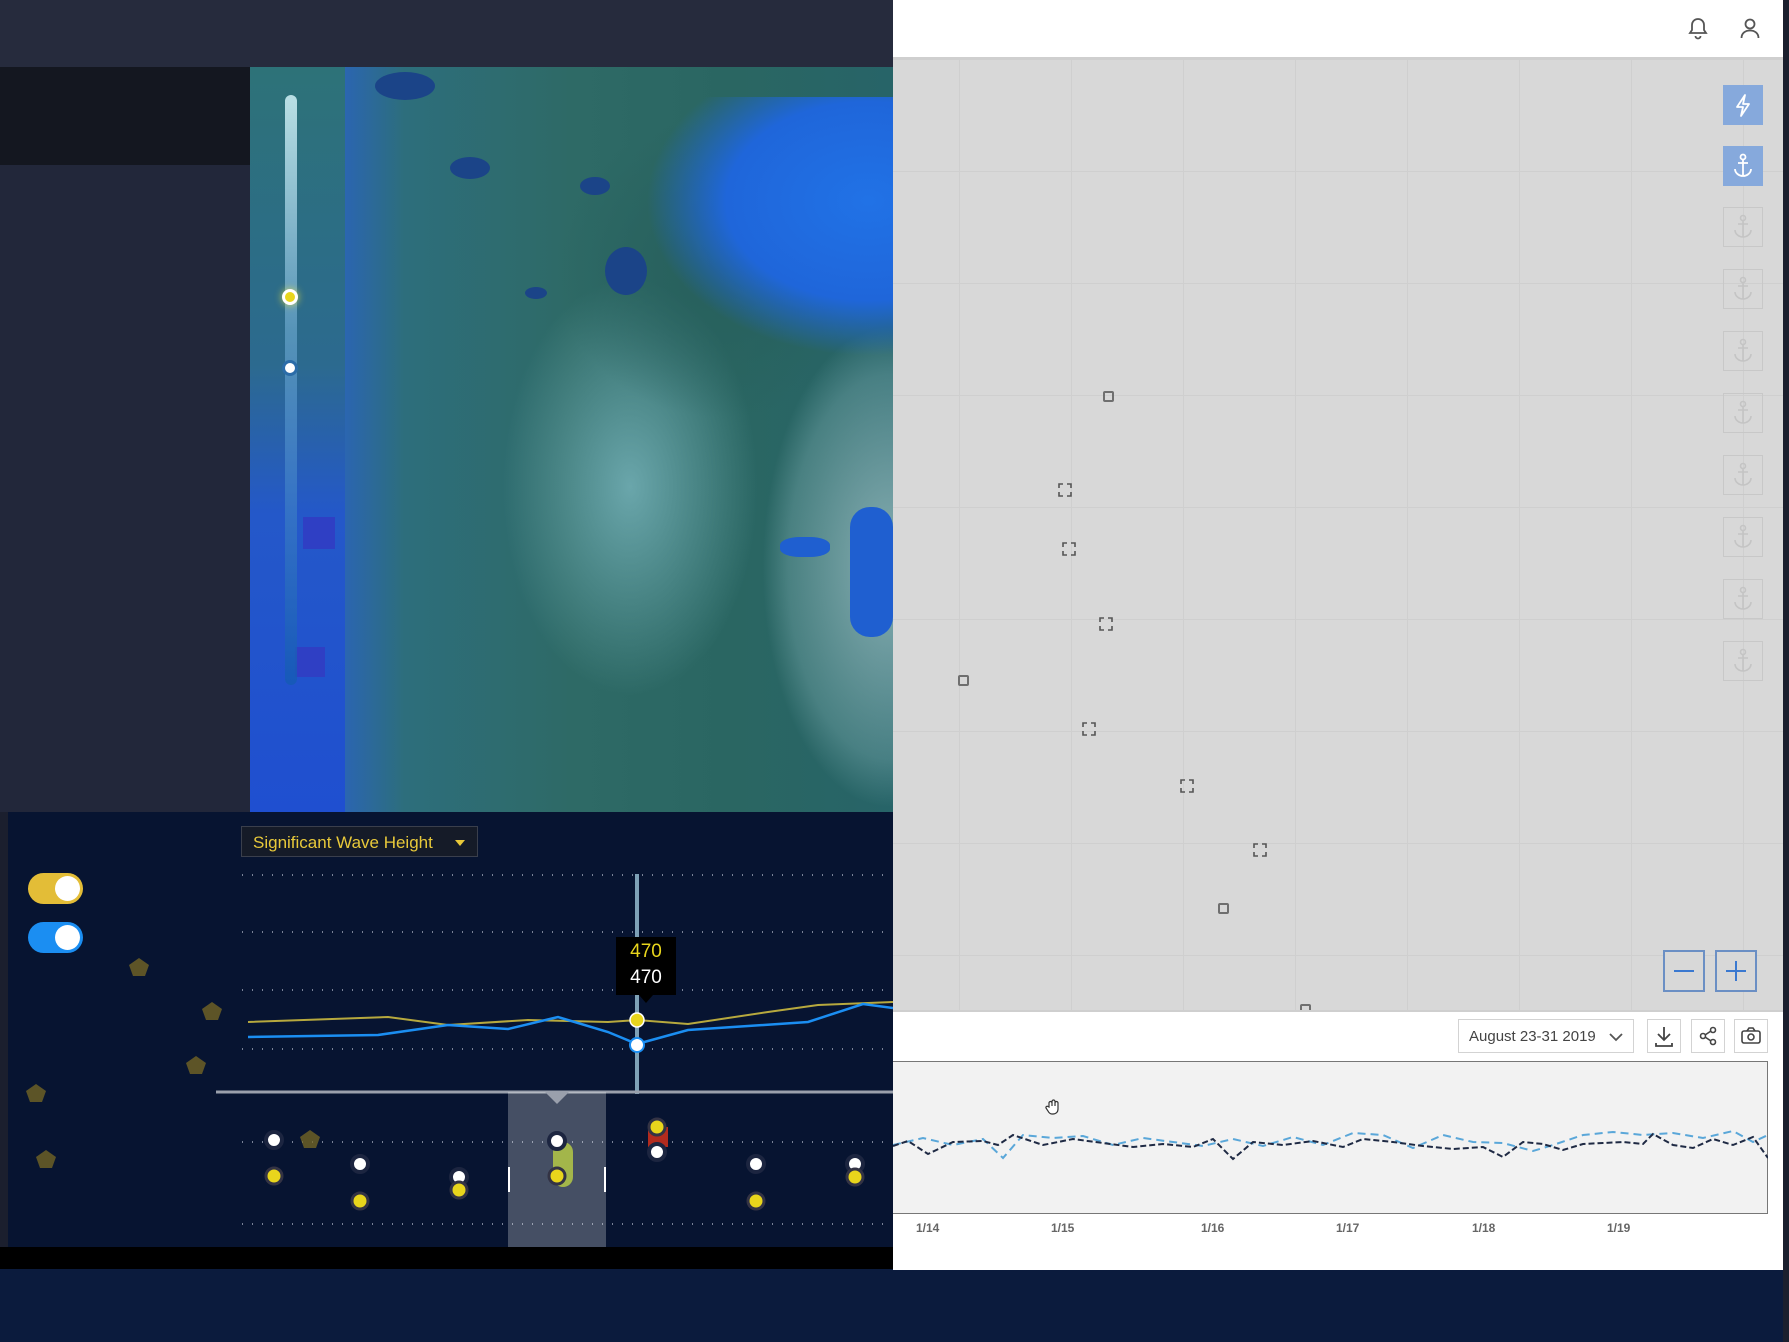  Describe the element at coordinates (1213, 1228) in the screenshot. I see `x-tick-label: 1/16` at that location.